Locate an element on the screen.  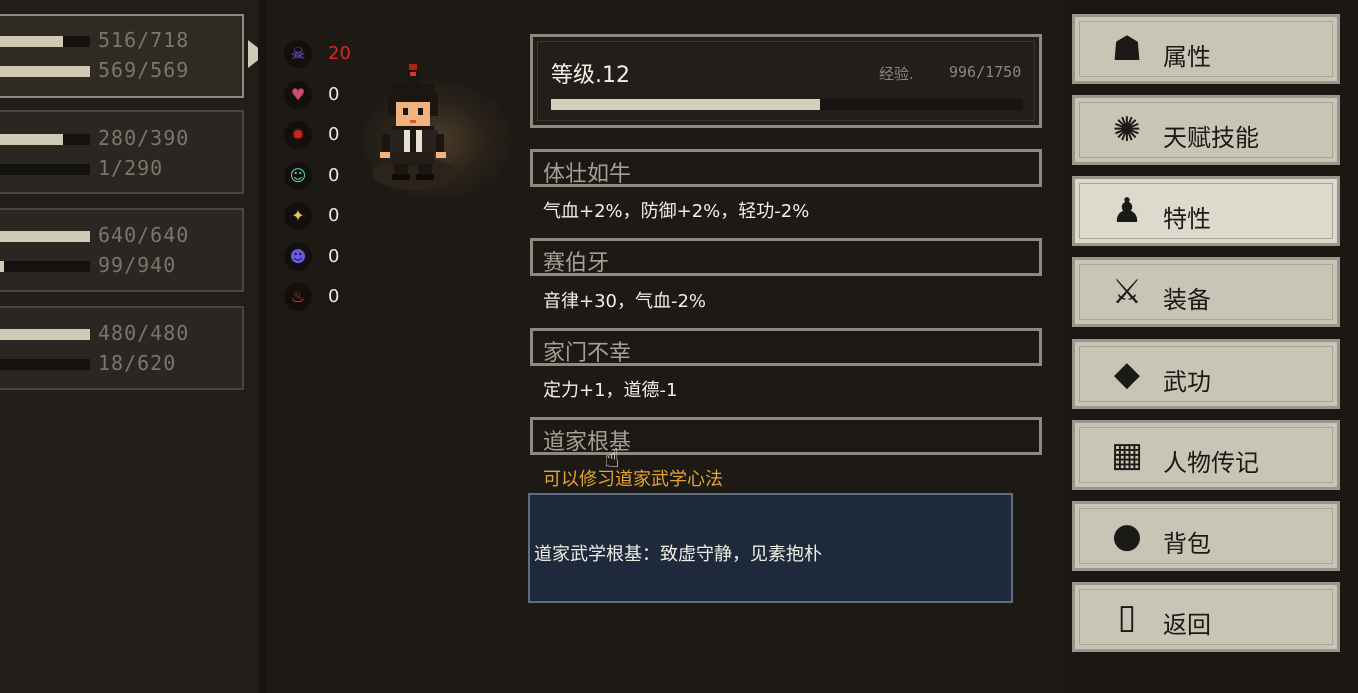
stat-row: 18/620 is located at coordinates (117, 364).